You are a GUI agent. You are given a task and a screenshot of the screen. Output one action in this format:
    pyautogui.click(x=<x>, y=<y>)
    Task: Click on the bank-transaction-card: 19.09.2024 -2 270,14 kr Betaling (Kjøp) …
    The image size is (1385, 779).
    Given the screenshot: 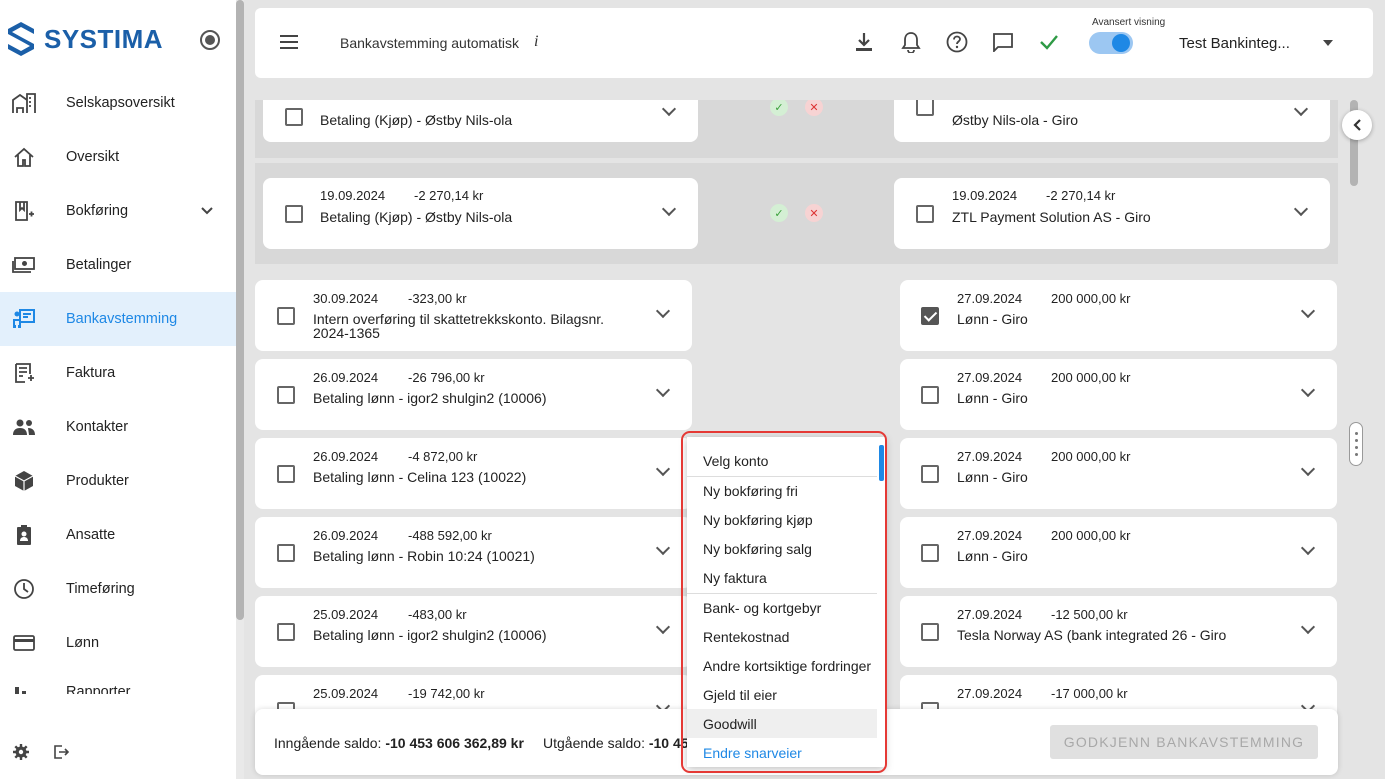 What is the action you would take?
    pyautogui.click(x=480, y=213)
    